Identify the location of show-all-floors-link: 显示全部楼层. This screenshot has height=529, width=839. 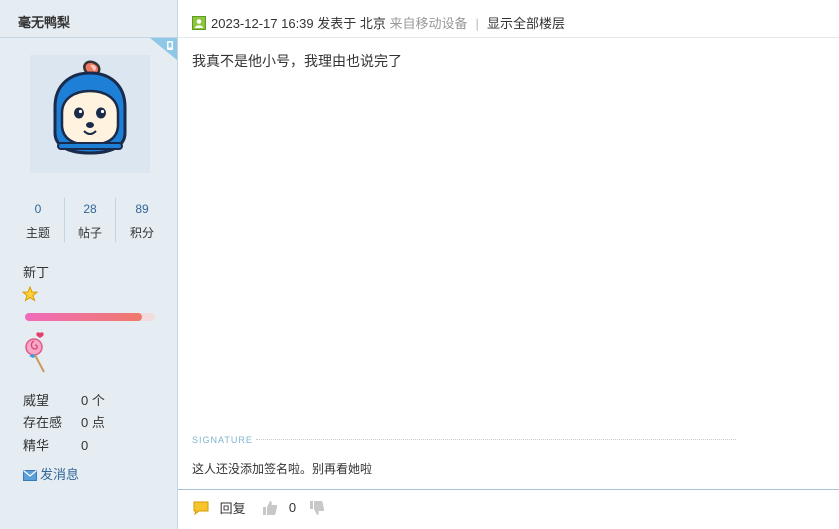
(526, 23).